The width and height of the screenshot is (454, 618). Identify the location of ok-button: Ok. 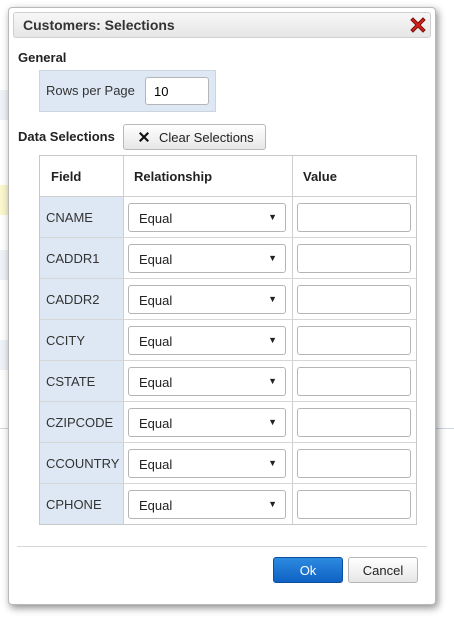
(308, 570).